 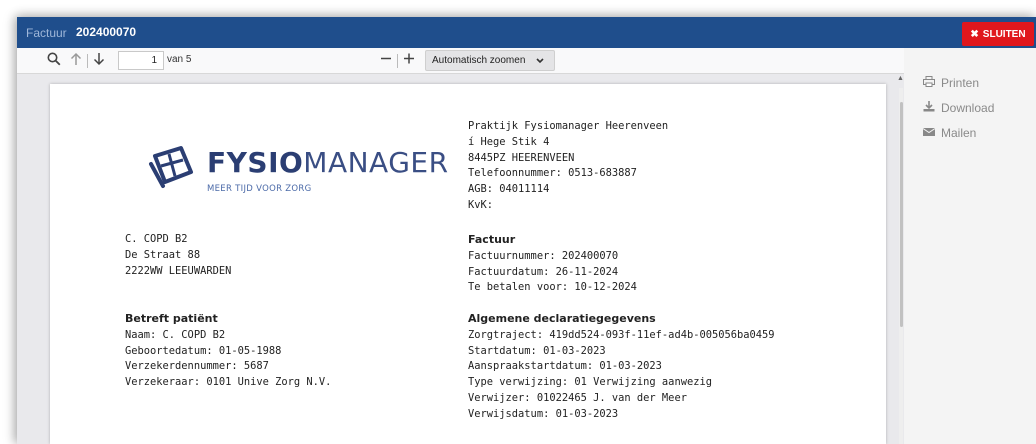 I want to click on zoom-select: Automatisch zoomen, so click(x=490, y=60).